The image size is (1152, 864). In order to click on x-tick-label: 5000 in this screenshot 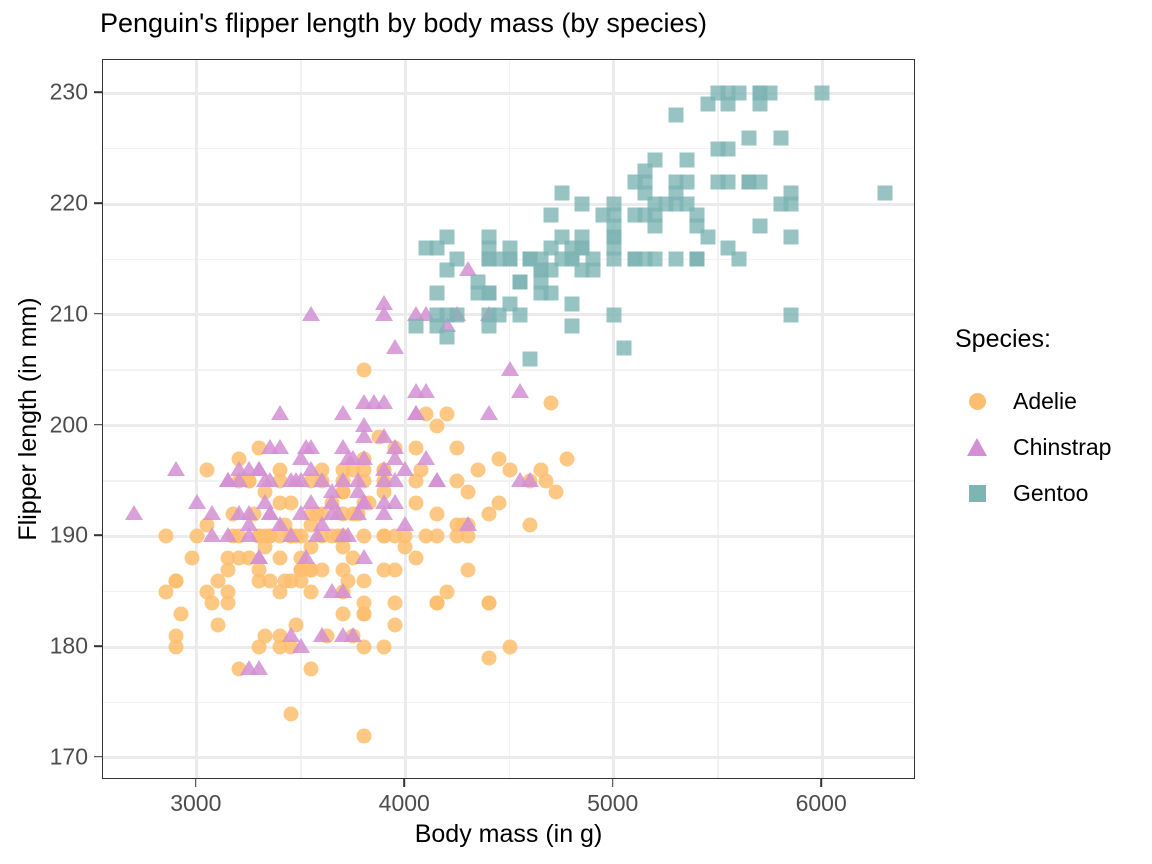, I will do `click(613, 803)`.